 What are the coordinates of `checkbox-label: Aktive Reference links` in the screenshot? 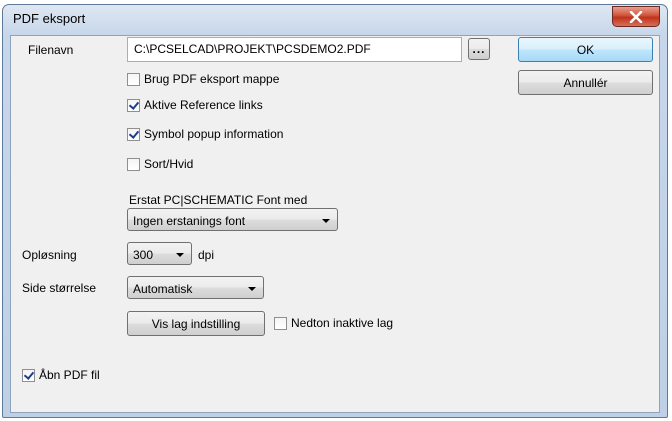 It's located at (203, 105).